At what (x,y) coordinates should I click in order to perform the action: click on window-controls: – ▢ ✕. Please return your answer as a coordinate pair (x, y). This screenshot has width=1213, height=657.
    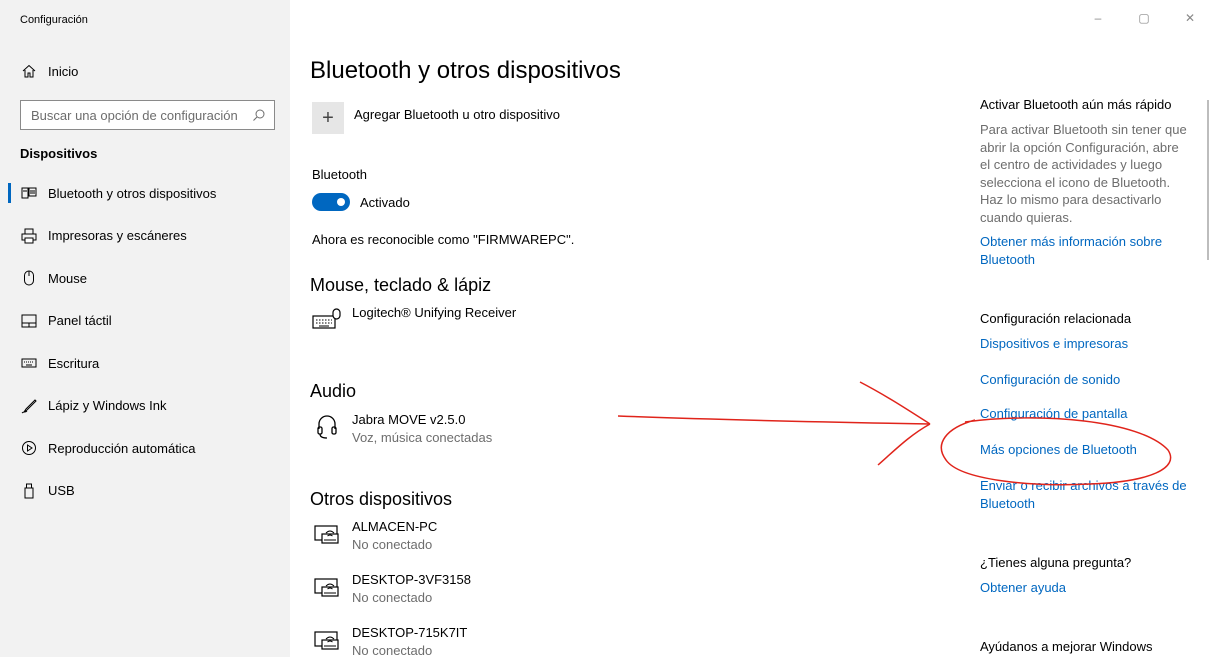
    Looking at the image, I should click on (1144, 18).